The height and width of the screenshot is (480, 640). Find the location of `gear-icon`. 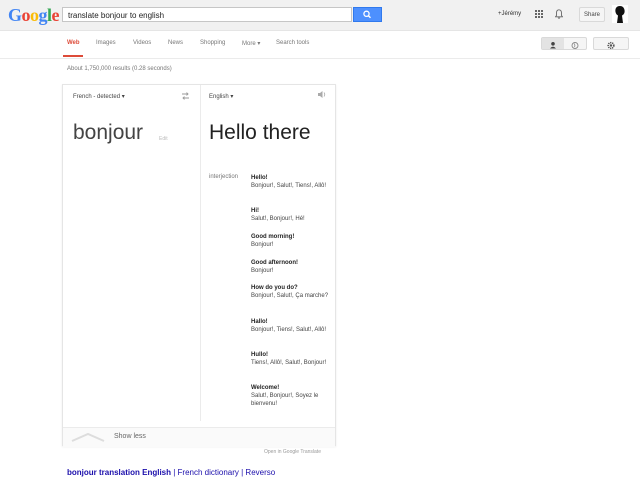

gear-icon is located at coordinates (611, 45).